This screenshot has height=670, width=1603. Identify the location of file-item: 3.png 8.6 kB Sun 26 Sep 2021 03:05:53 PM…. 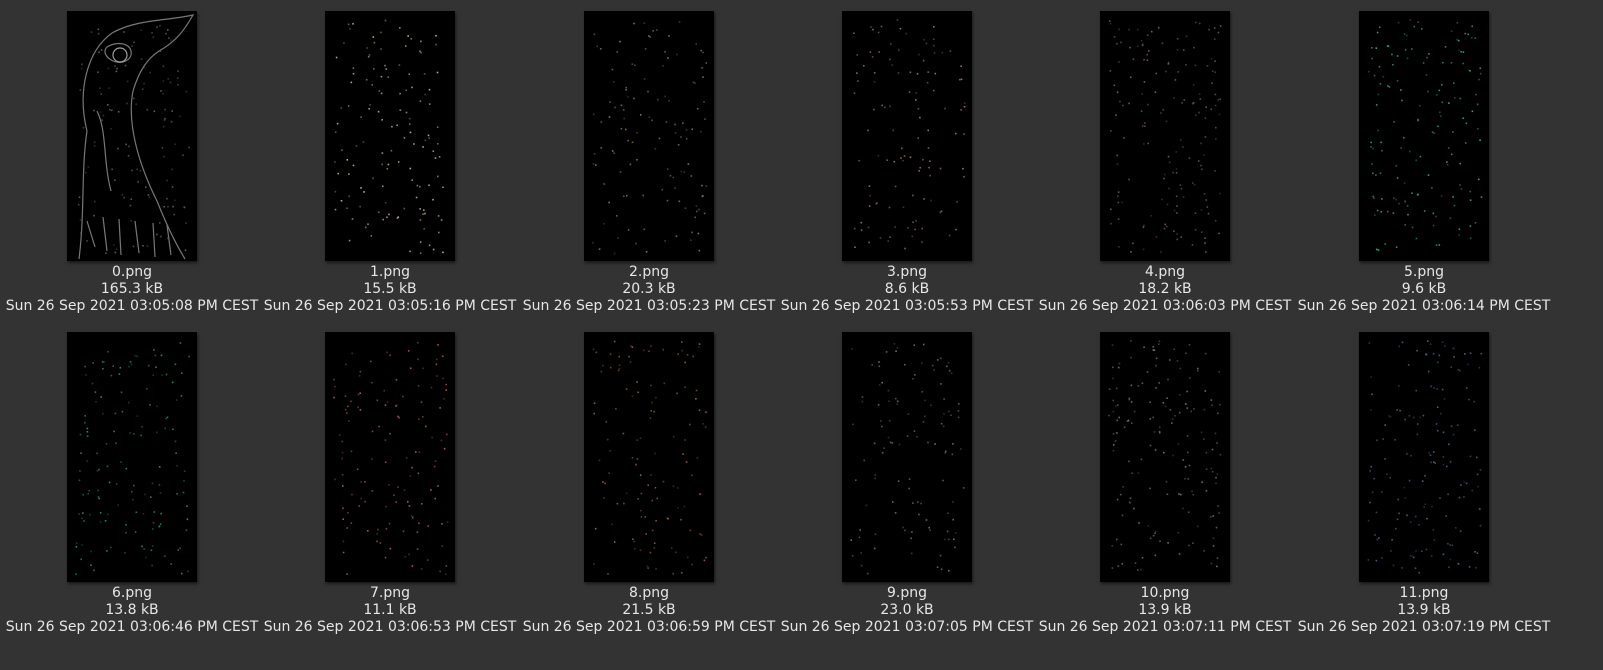
(907, 161).